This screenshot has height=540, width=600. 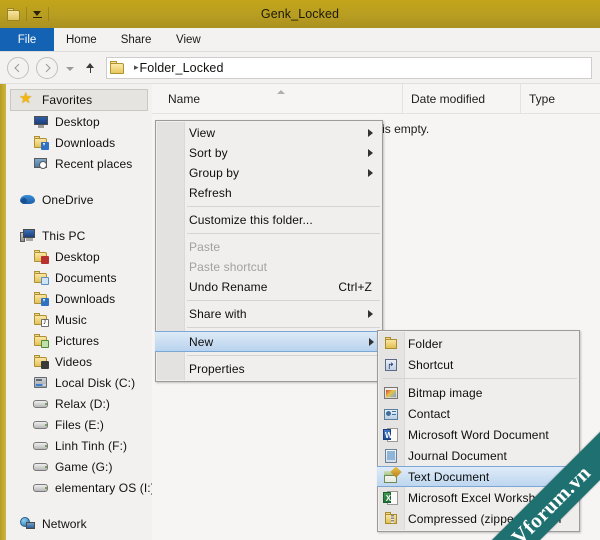 What do you see at coordinates (18, 67) in the screenshot?
I see `back-button` at bounding box center [18, 67].